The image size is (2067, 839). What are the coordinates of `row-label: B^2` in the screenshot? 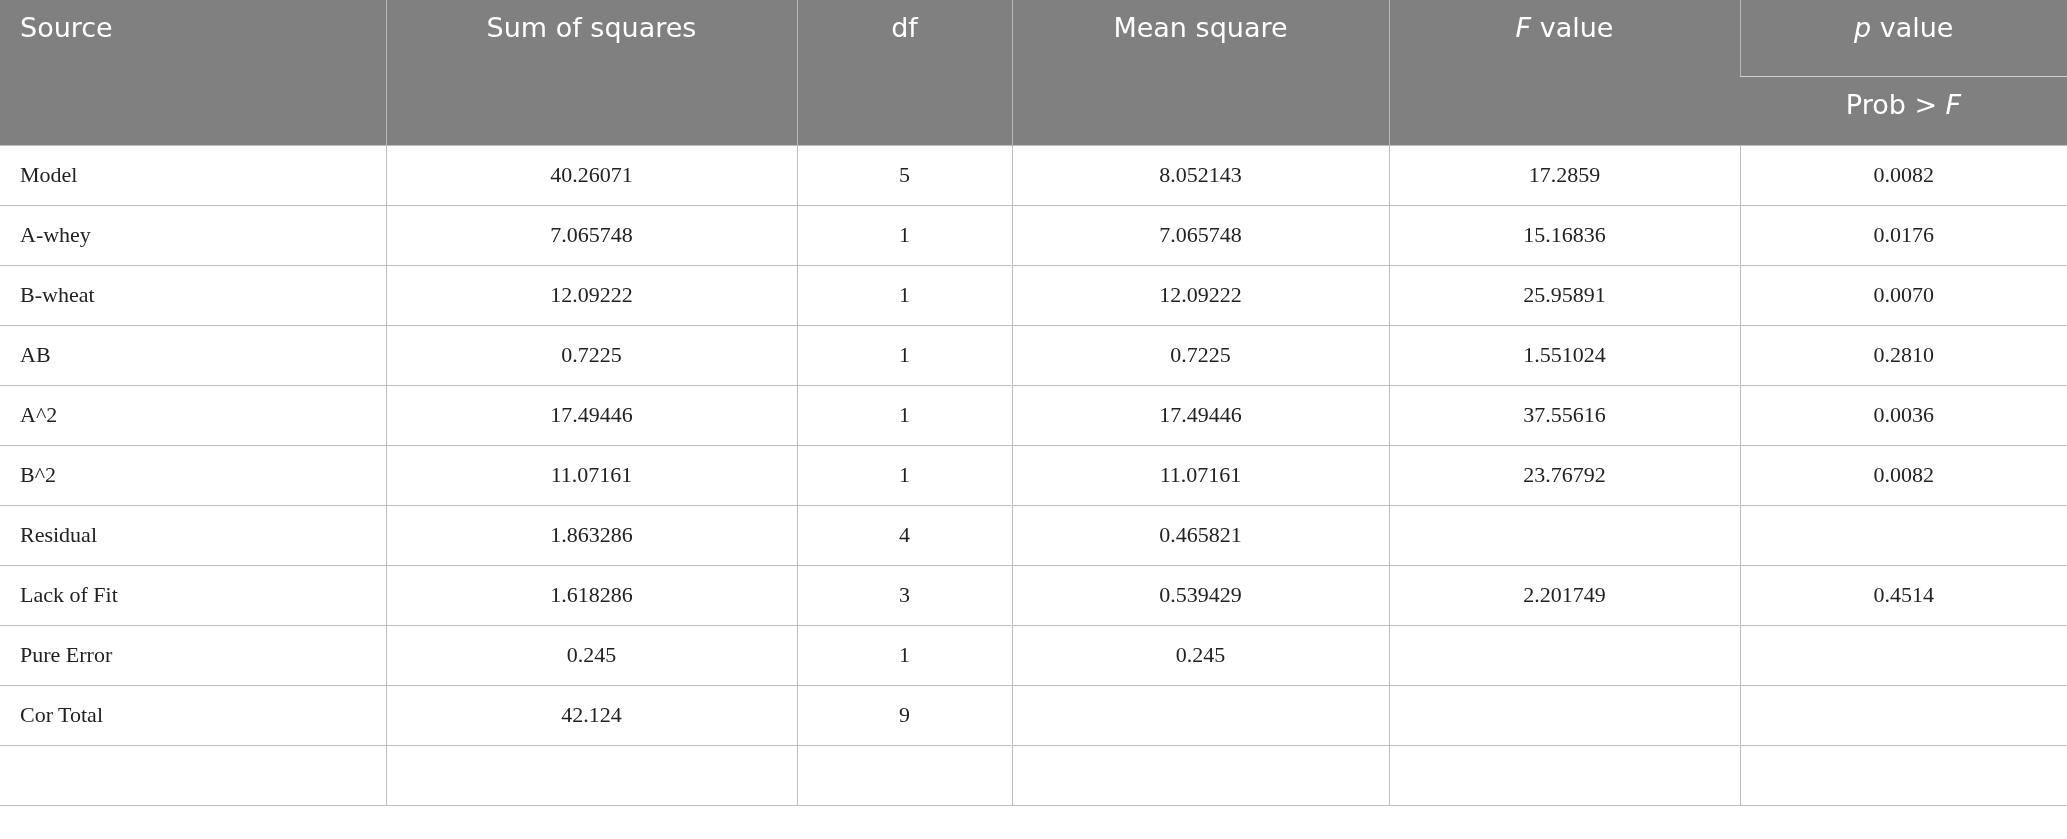 It's located at (193, 475).